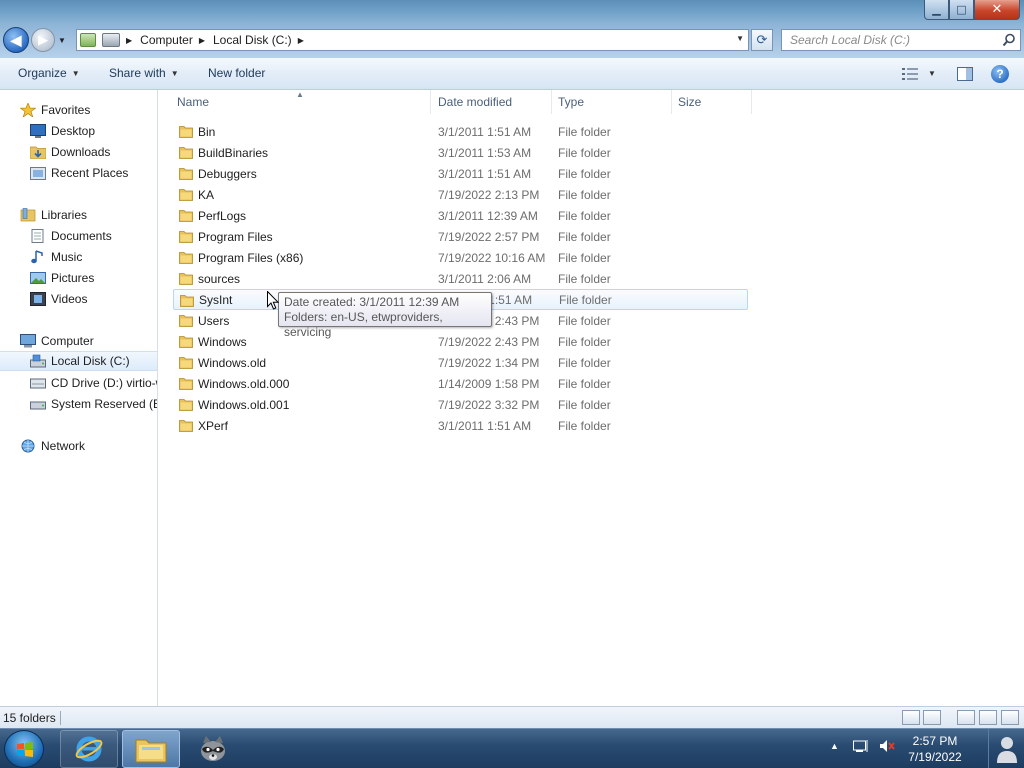 The height and width of the screenshot is (768, 1024). I want to click on file-row: Bin 3/1/2011 1:51 AM File folder, so click(460, 131).